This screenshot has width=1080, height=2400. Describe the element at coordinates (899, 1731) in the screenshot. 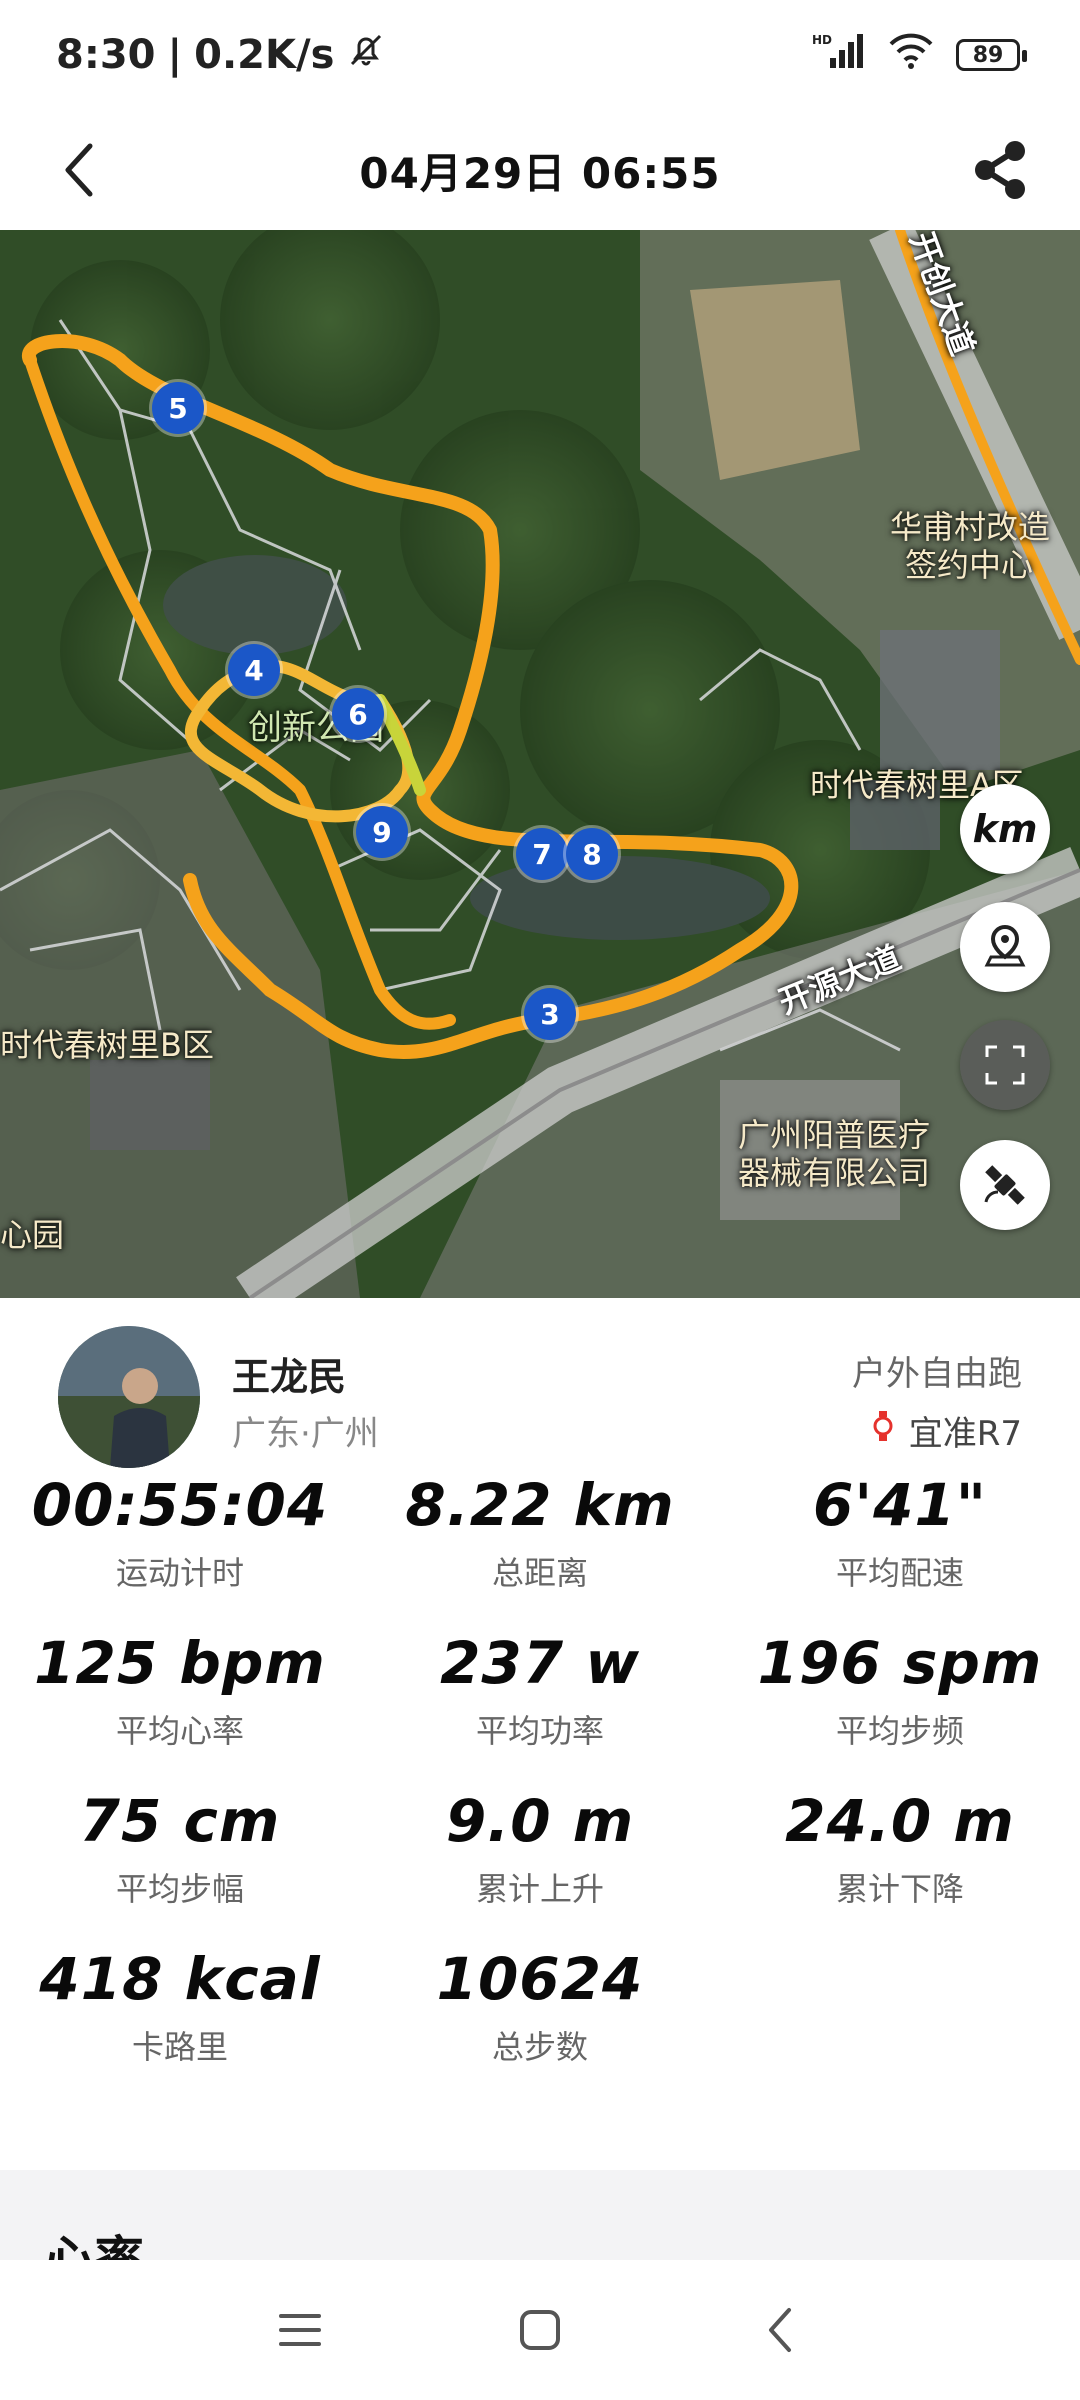

I see `stat-label: 平均步频` at that location.